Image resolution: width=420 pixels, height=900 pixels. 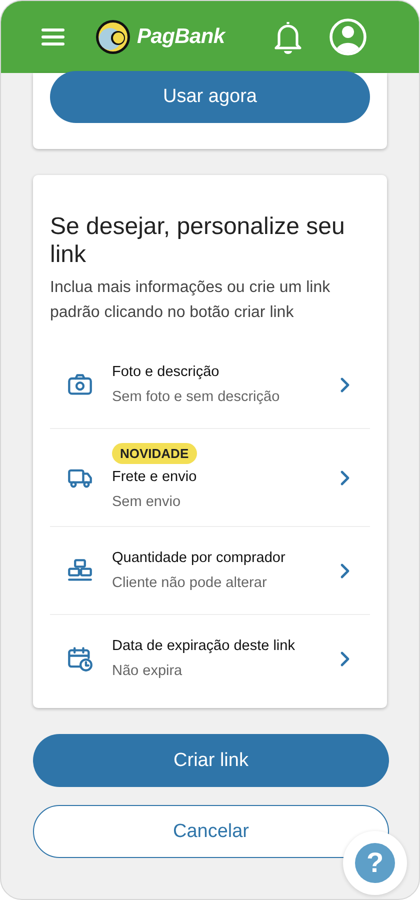 What do you see at coordinates (113, 37) in the screenshot?
I see `logo-icon` at bounding box center [113, 37].